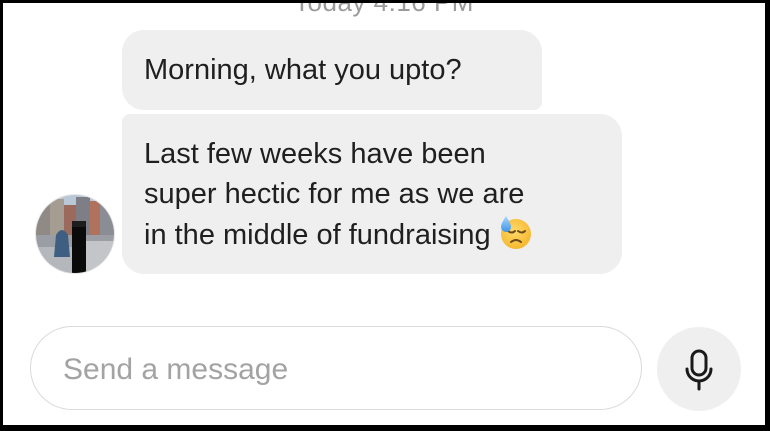 The image size is (770, 431). What do you see at coordinates (515, 237) in the screenshot?
I see `downcast-face-with-sweat-icon` at bounding box center [515, 237].